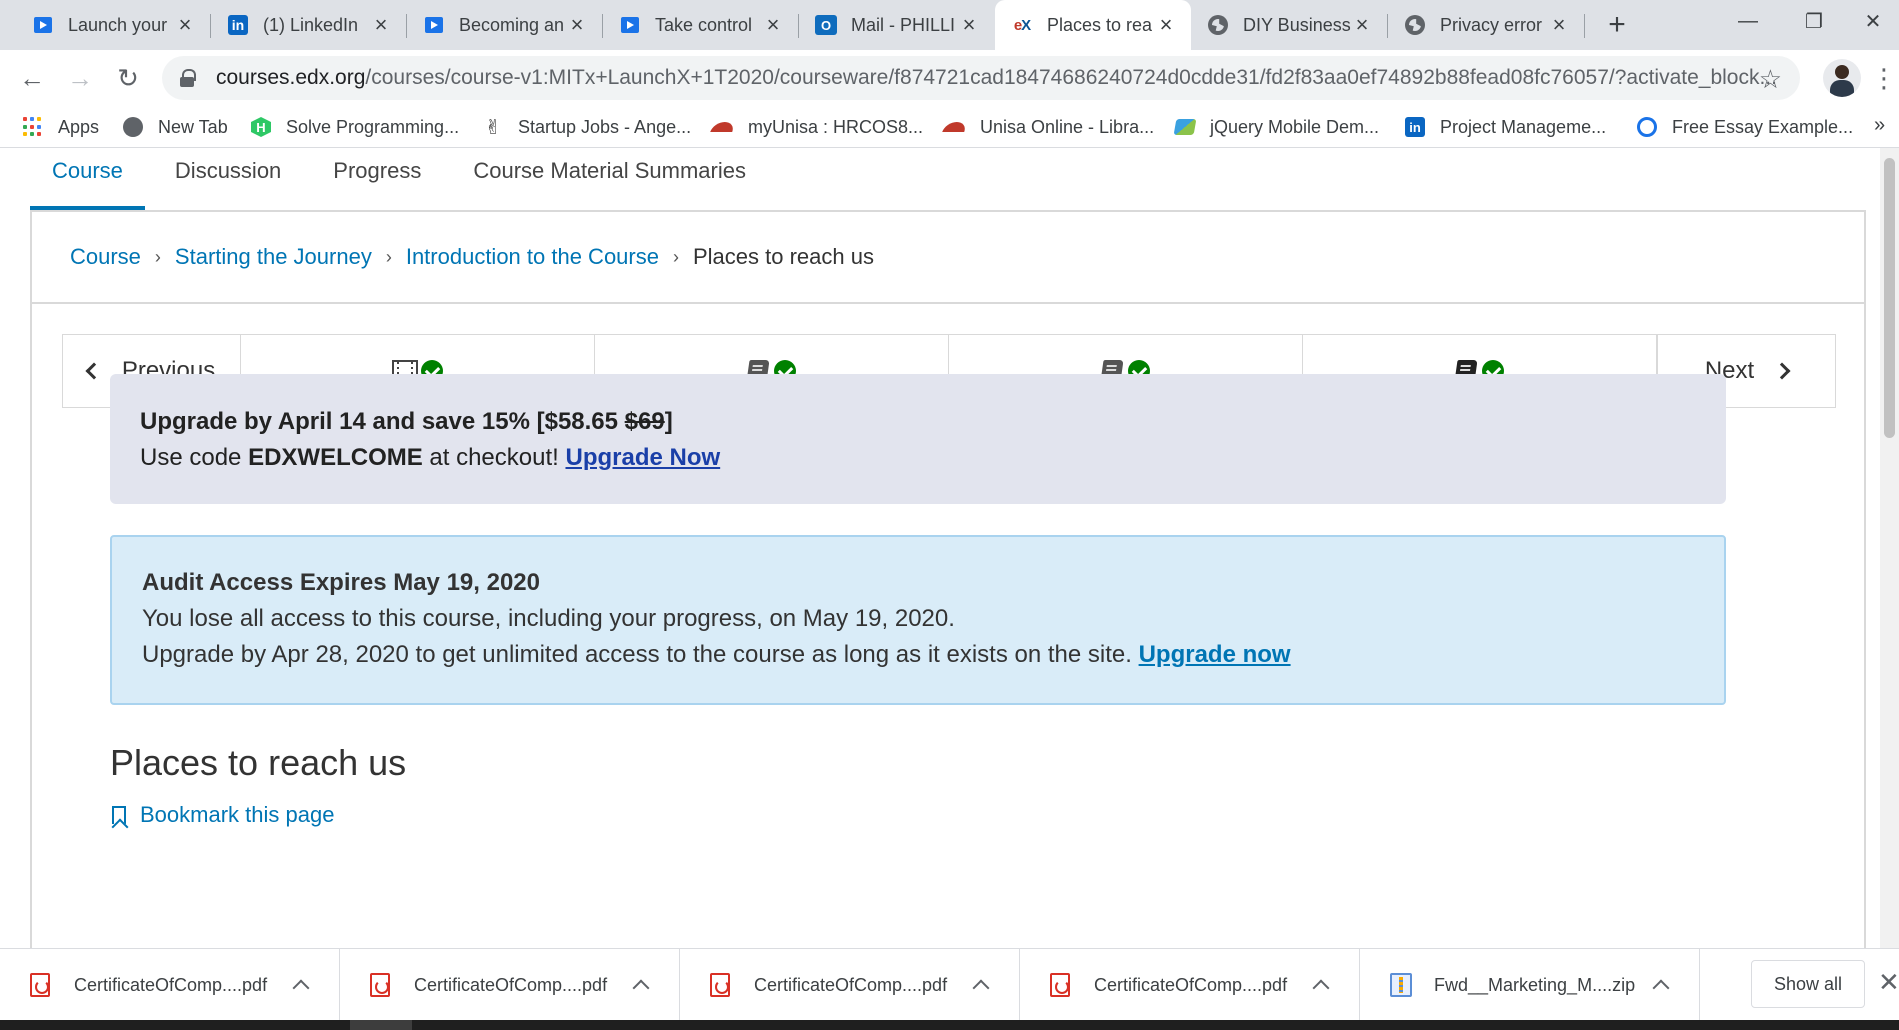  I want to click on bookmark-page-button: Bookmark this page, so click(223, 815).